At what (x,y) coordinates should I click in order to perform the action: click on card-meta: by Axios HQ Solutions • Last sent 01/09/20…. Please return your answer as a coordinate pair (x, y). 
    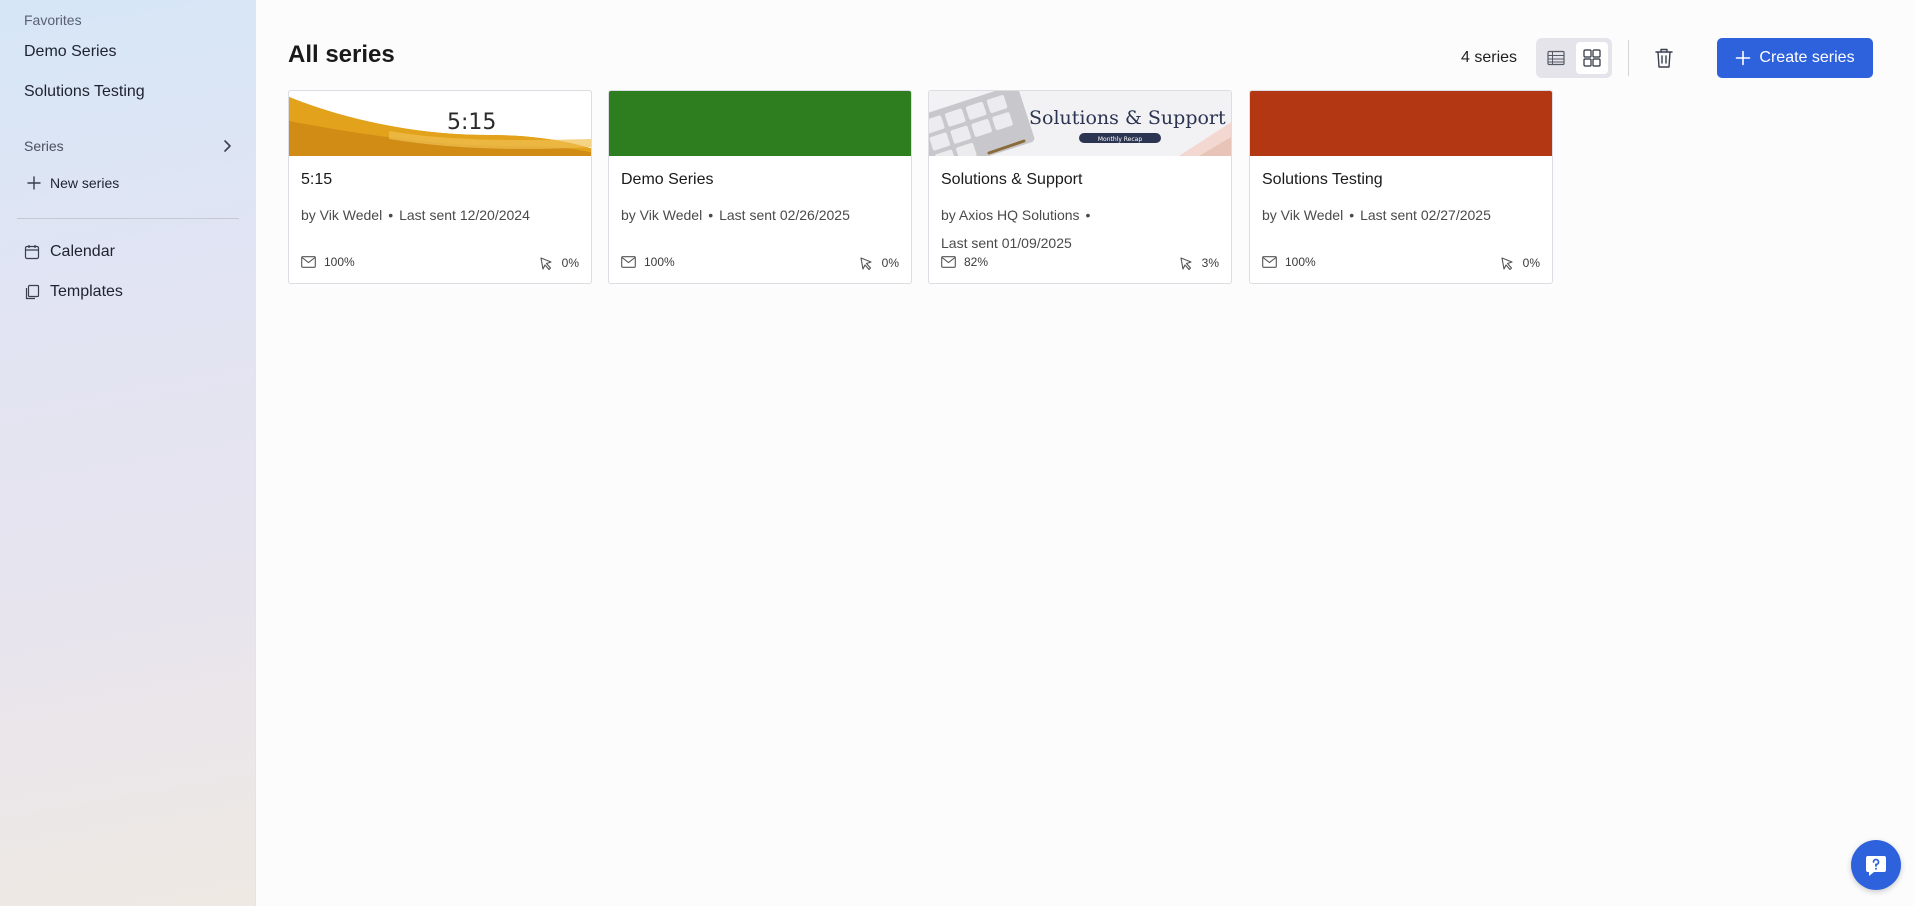
    Looking at the image, I should click on (1081, 229).